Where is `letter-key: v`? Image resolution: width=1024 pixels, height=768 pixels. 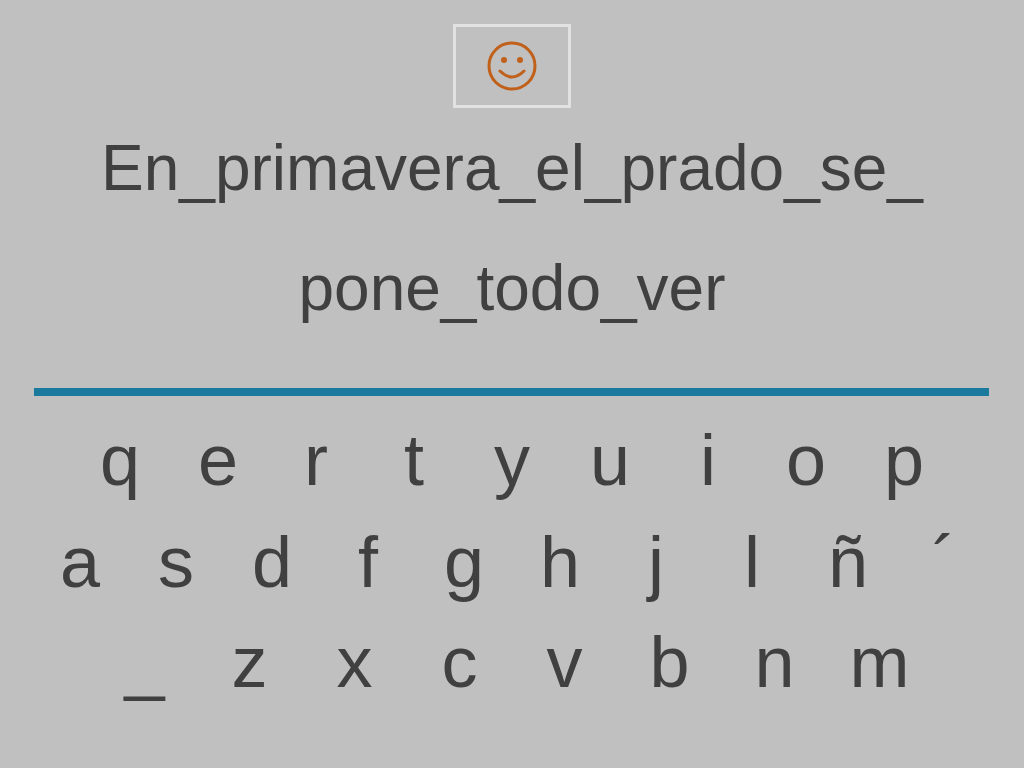
letter-key: v is located at coordinates (564, 662).